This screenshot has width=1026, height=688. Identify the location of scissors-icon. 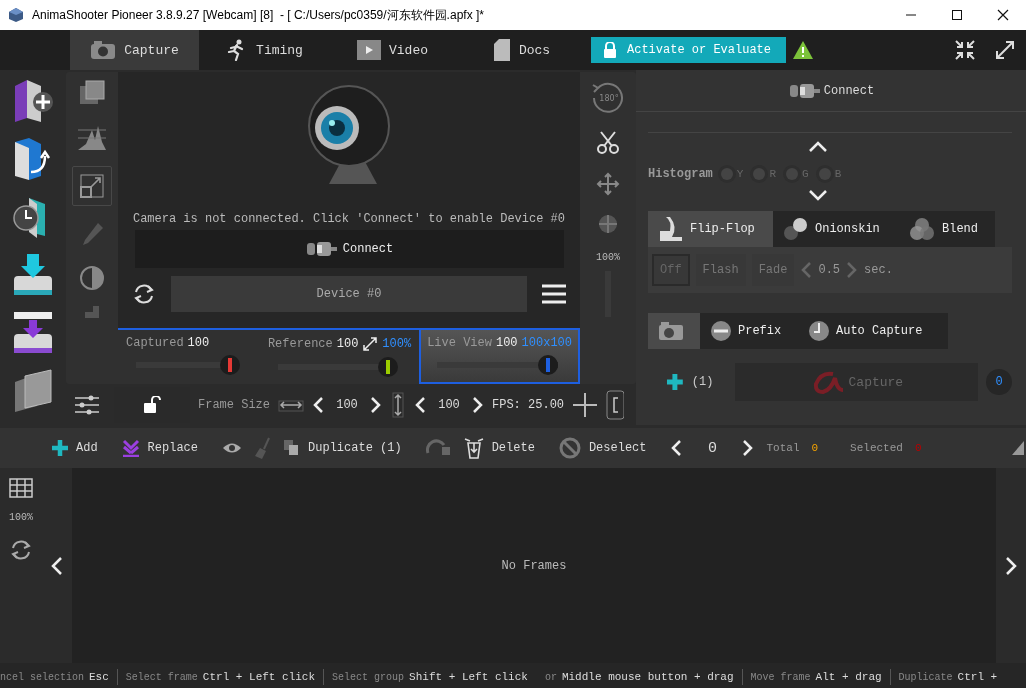
(608, 143).